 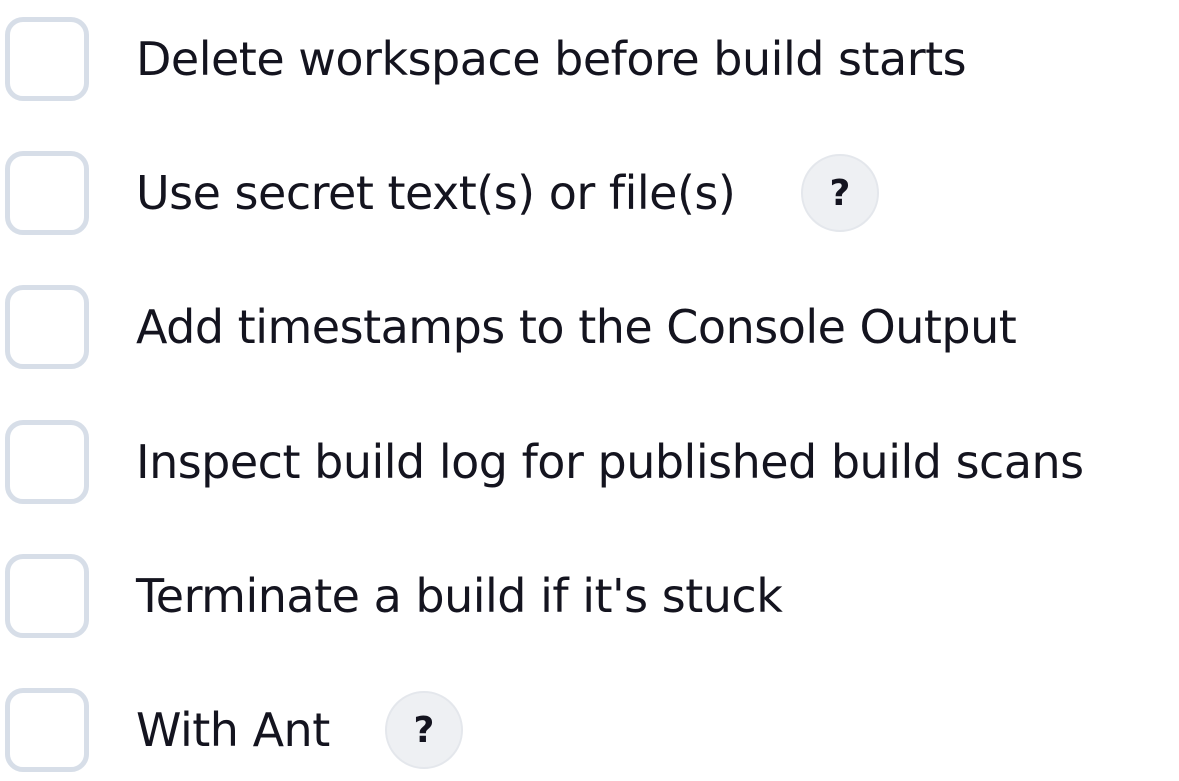 What do you see at coordinates (47, 596) in the screenshot?
I see `terminate-stuck-checkbox` at bounding box center [47, 596].